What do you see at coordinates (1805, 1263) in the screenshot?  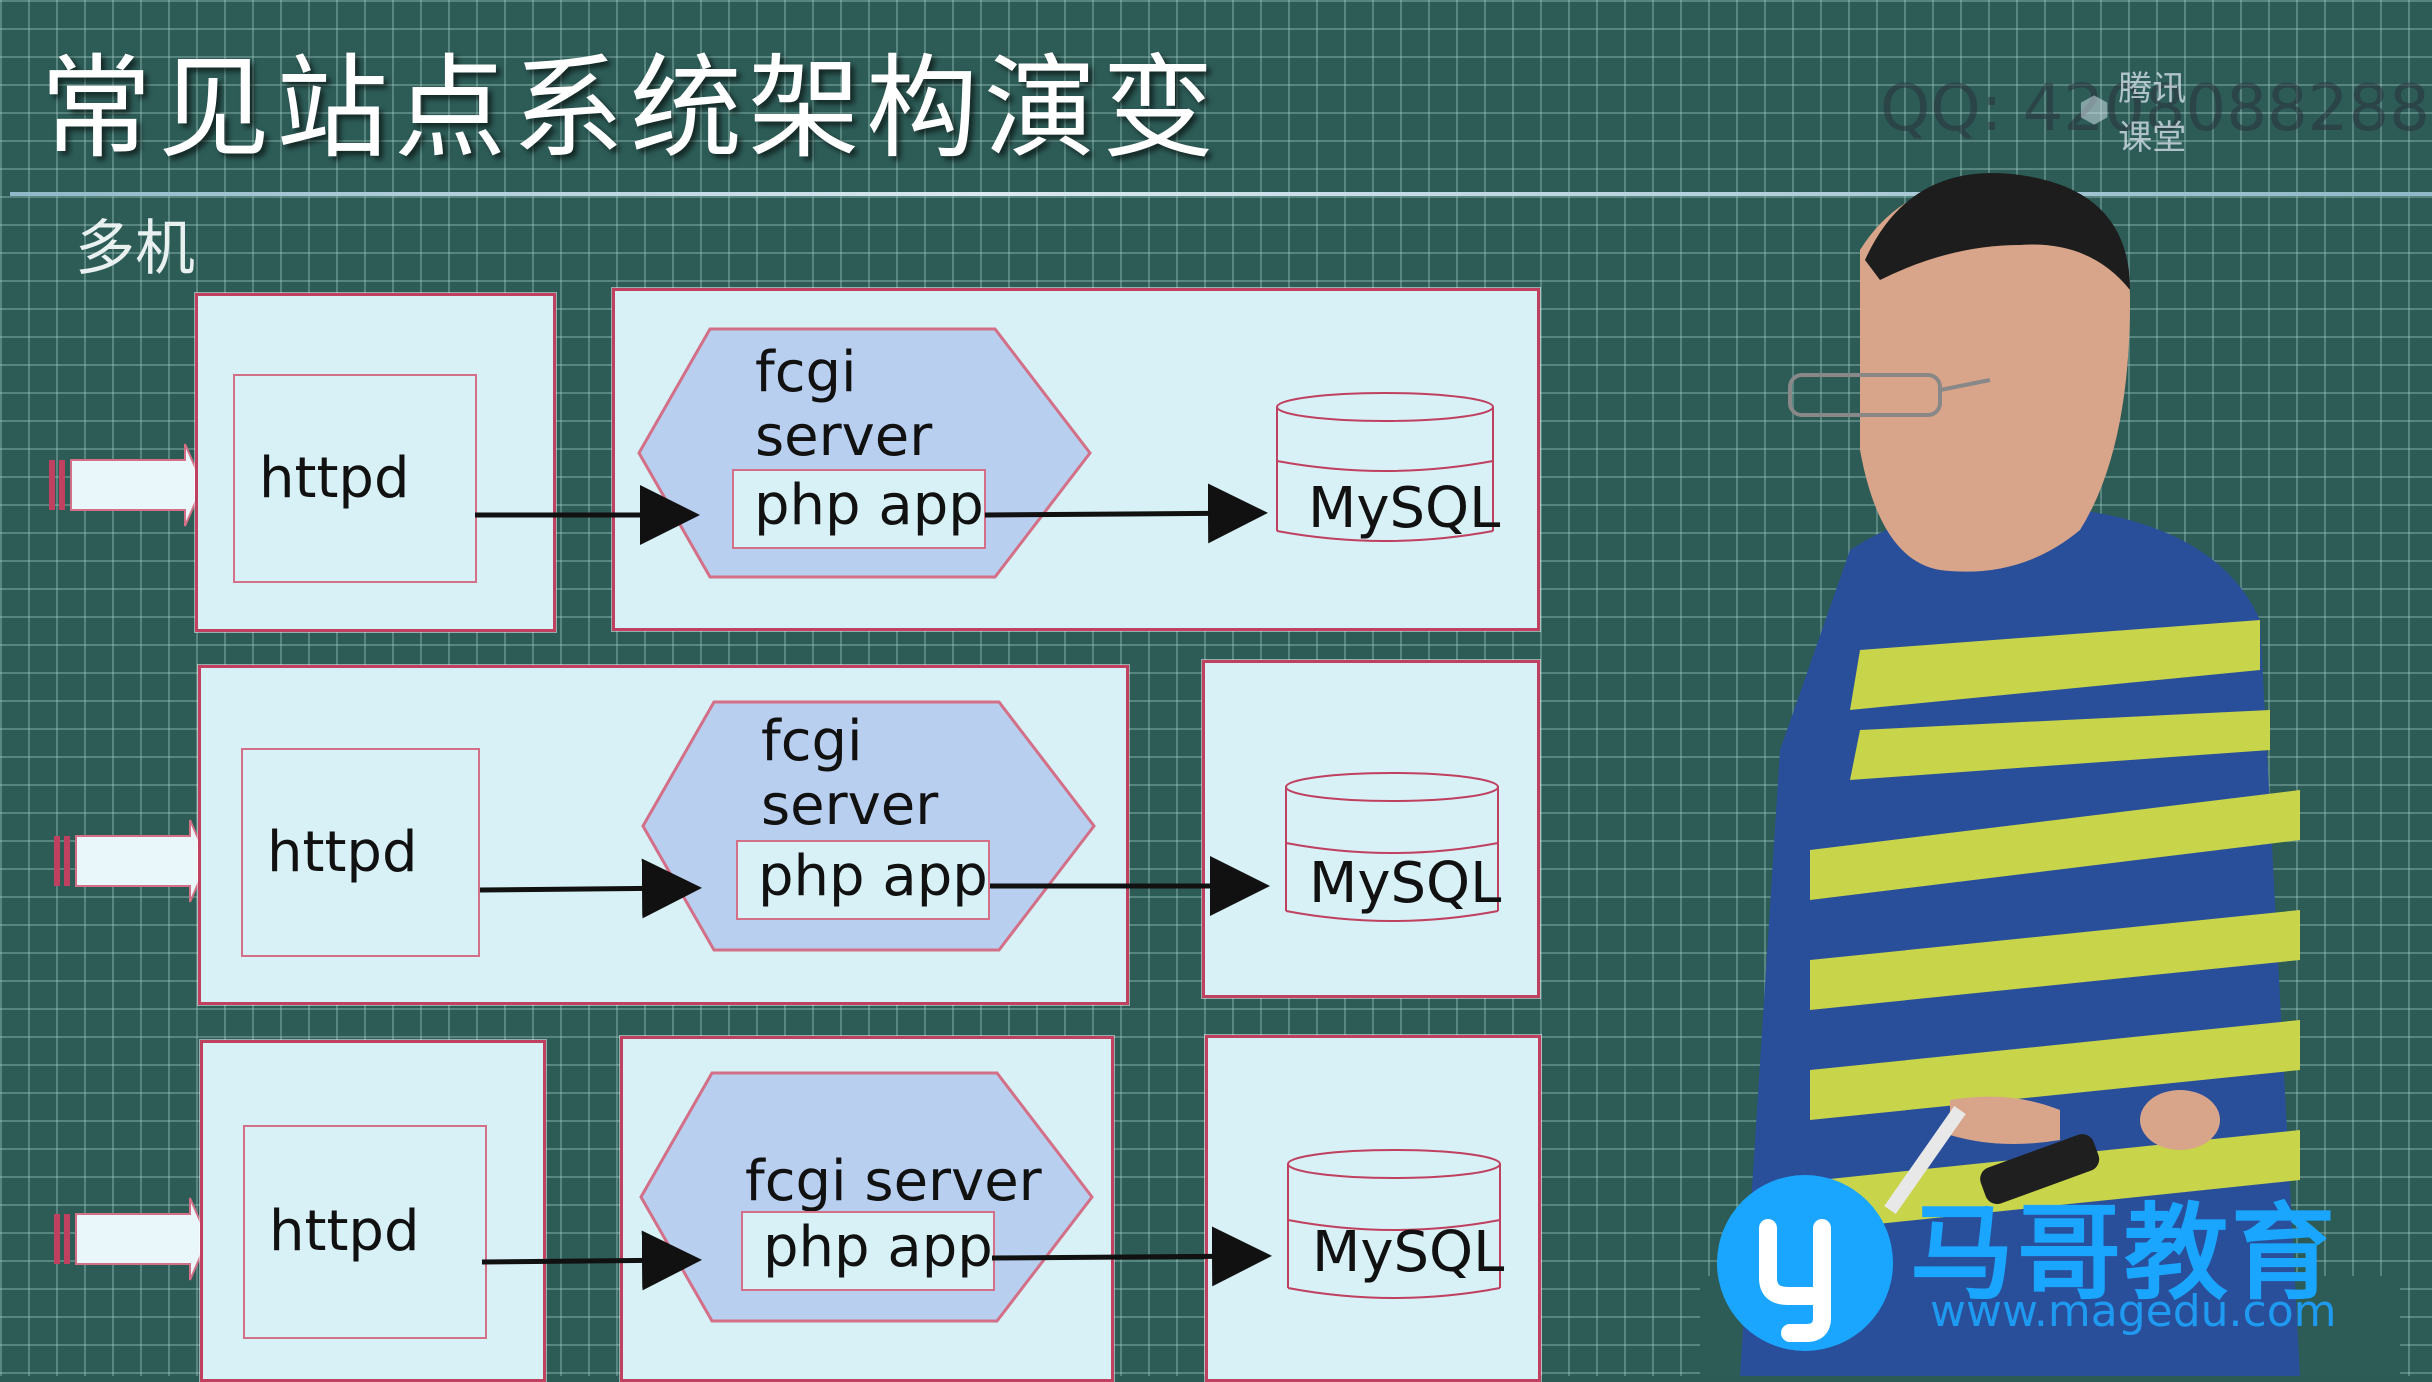 I see `brand-logo-icon` at bounding box center [1805, 1263].